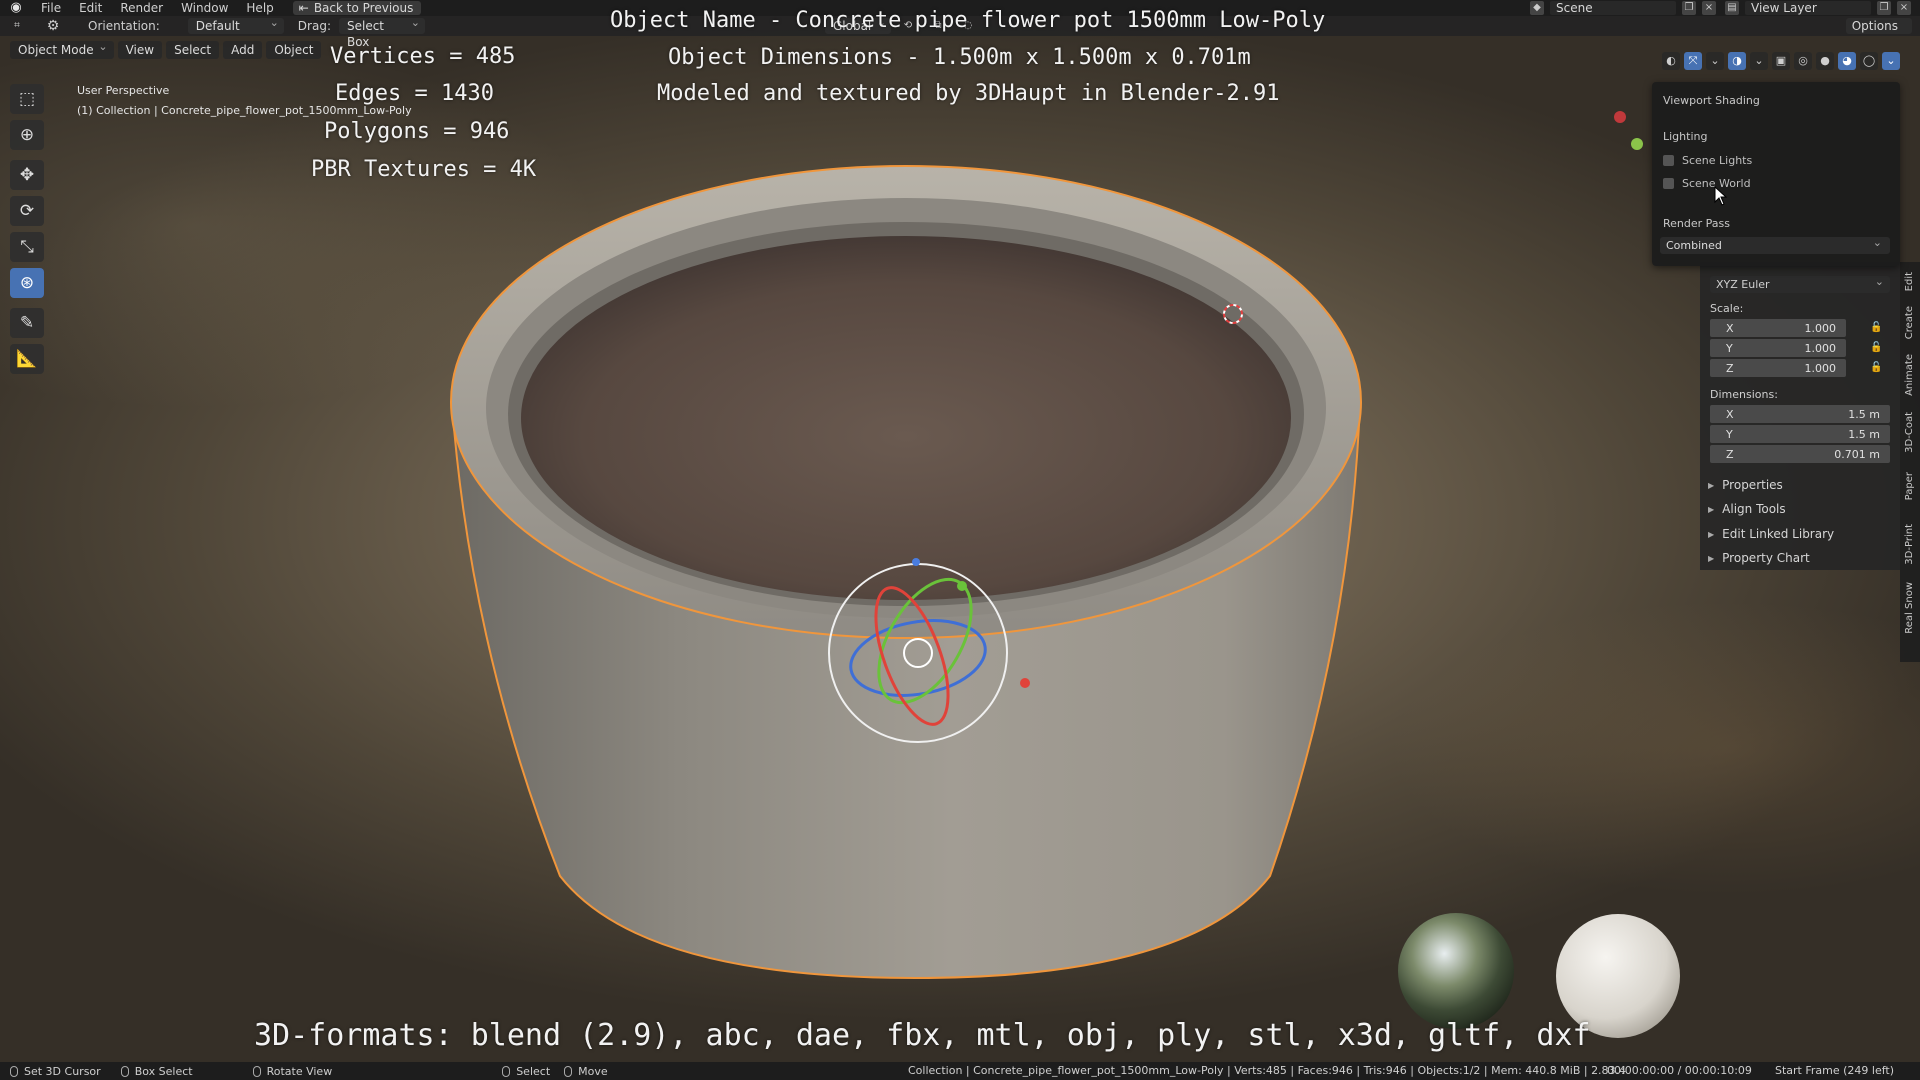  What do you see at coordinates (357, 8) in the screenshot?
I see `back-to-previous-button: ⇤ Back to Previous` at bounding box center [357, 8].